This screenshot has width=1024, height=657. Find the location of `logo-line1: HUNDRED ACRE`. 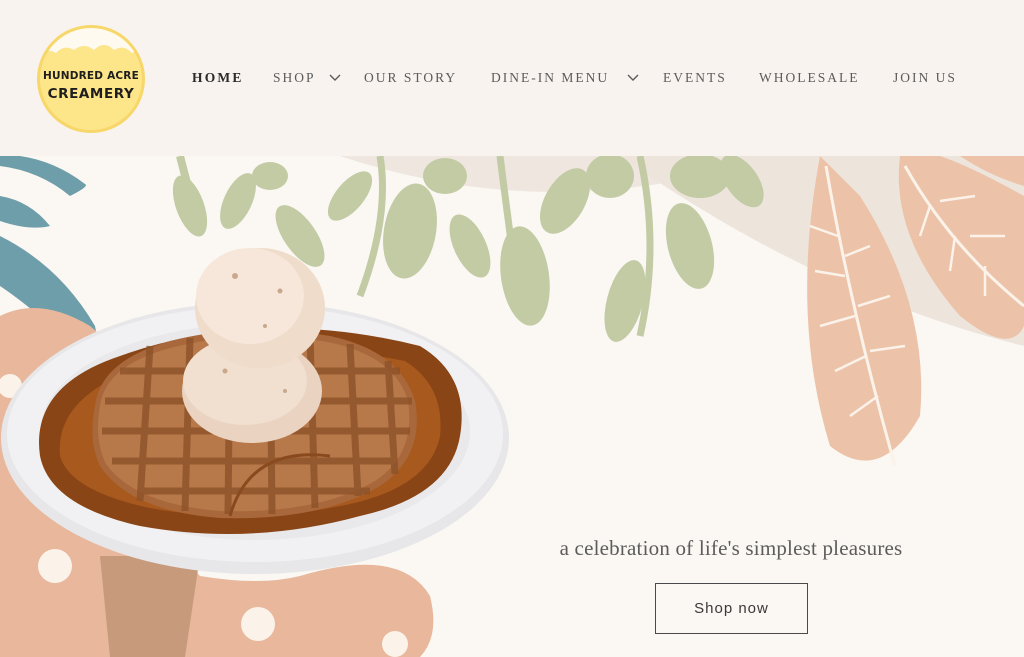

logo-line1: HUNDRED ACRE is located at coordinates (91, 76).